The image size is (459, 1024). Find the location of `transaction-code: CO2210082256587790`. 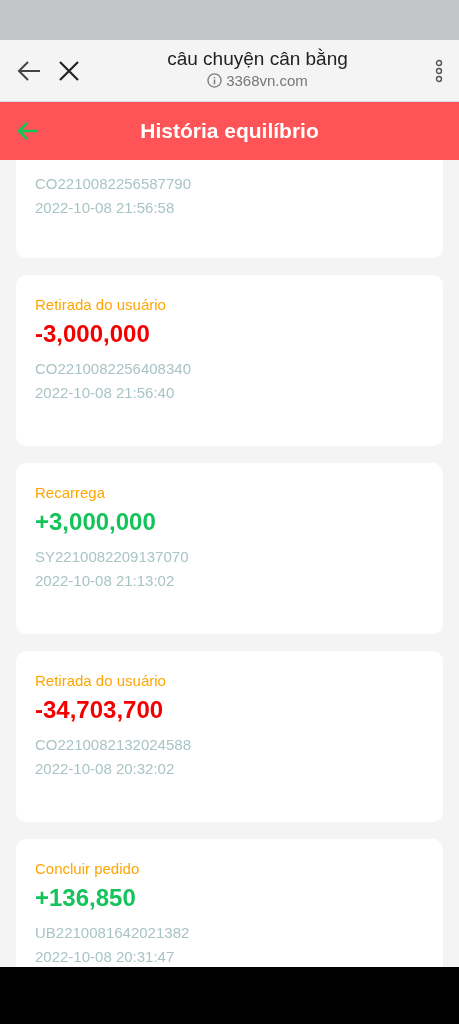

transaction-code: CO2210082256587790 is located at coordinates (113, 184).